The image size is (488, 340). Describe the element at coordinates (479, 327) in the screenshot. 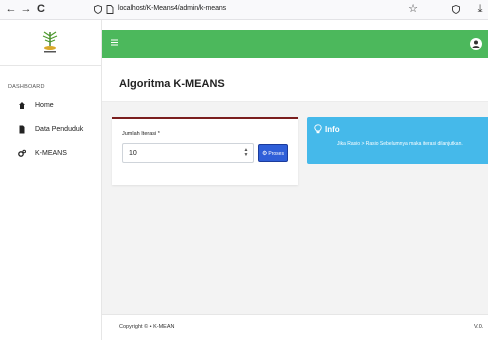

I see `version-text: V.0.` at that location.